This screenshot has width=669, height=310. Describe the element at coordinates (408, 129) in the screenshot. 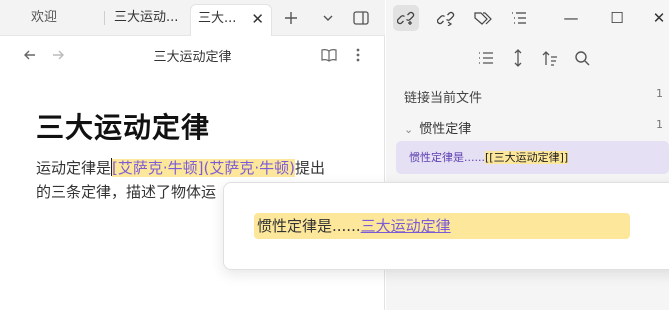

I see `chevron-down-icon: ⌄` at that location.